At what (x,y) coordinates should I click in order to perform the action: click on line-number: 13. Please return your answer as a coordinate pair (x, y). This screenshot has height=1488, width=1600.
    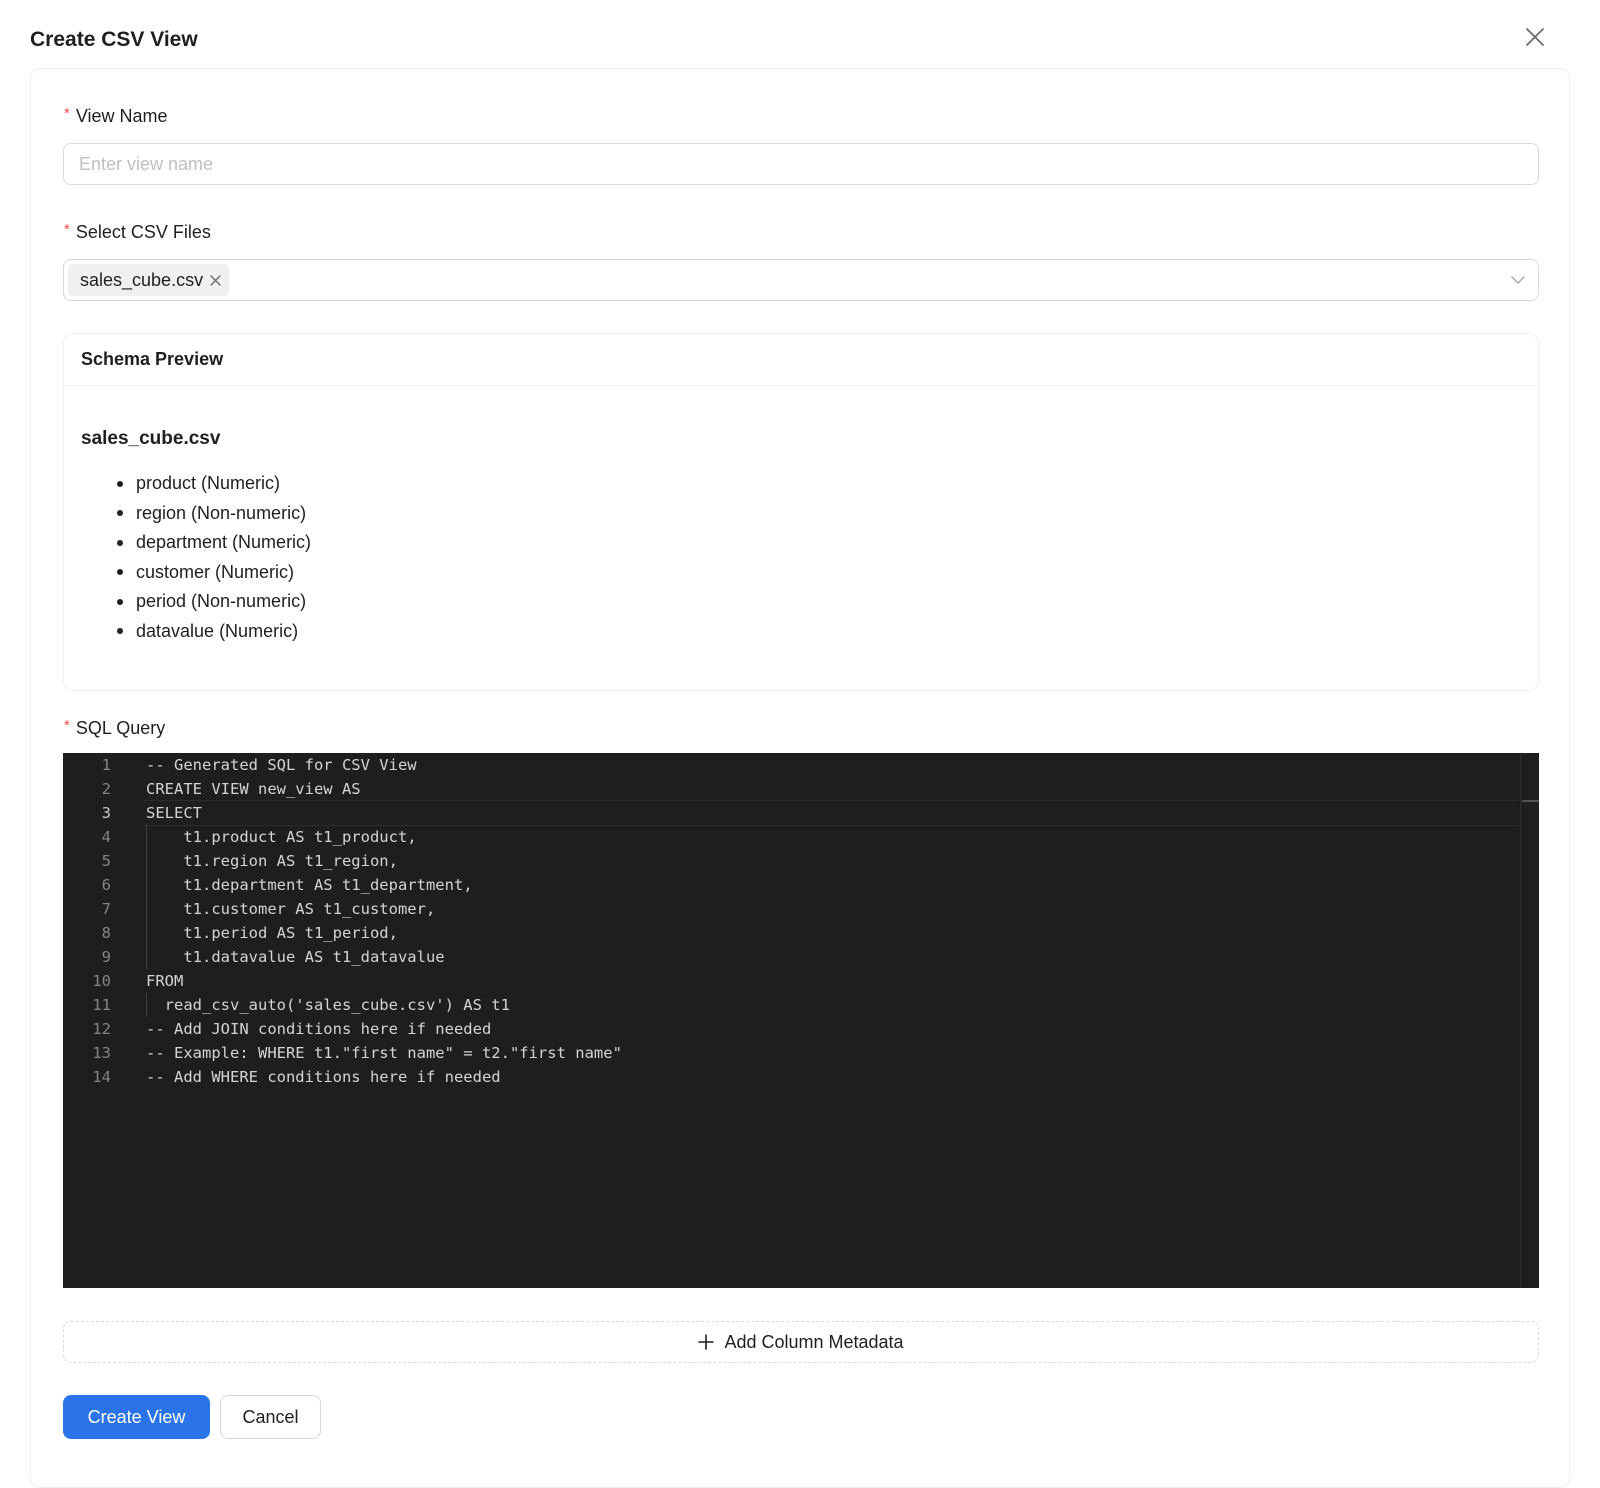
    Looking at the image, I should click on (101, 1053).